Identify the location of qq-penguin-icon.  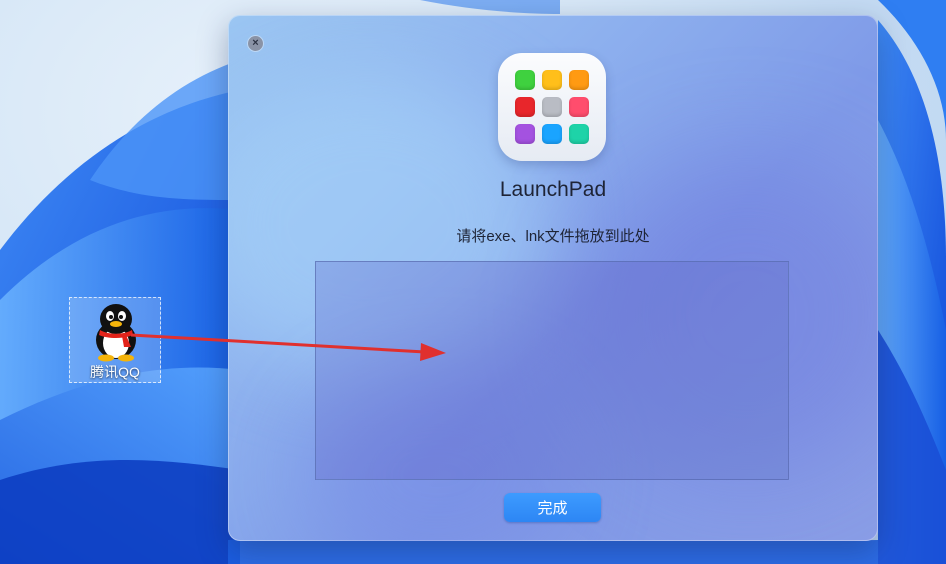
(116, 334).